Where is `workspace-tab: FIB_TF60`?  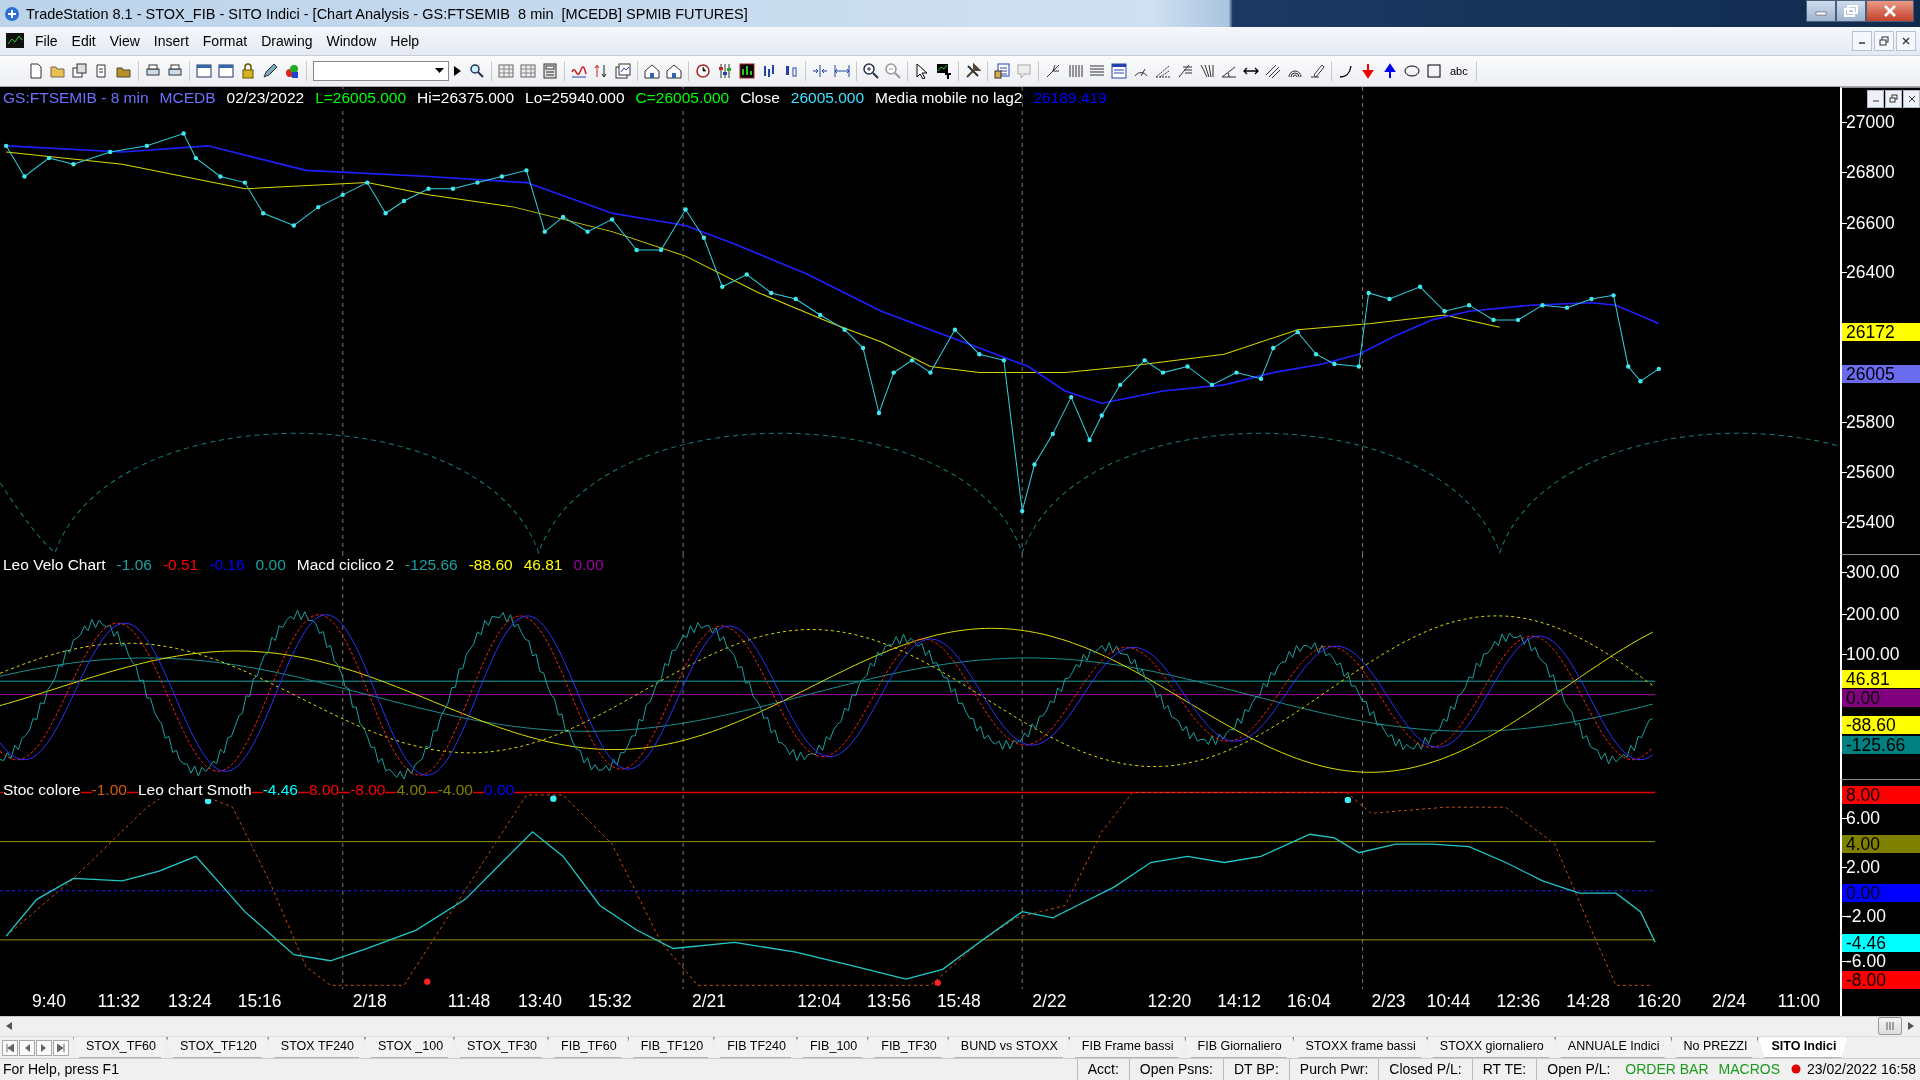 workspace-tab: FIB_TF60 is located at coordinates (588, 1047).